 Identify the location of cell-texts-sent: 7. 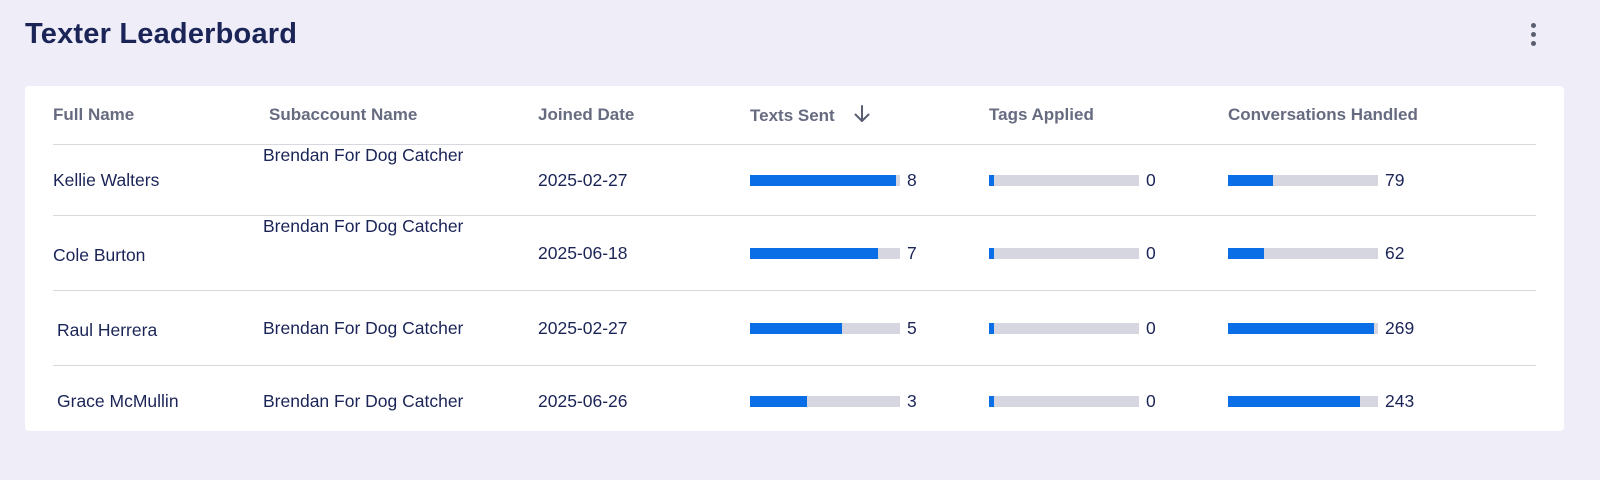
(869, 253).